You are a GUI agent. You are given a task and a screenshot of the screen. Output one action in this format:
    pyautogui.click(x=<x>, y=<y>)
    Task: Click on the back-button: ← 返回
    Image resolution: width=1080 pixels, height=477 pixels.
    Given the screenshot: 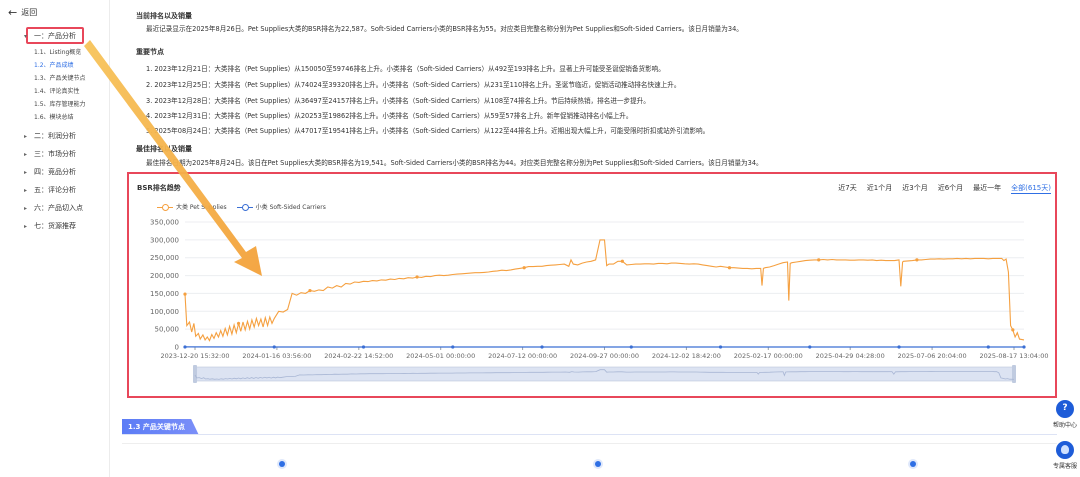 What is the action you would take?
    pyautogui.click(x=22, y=12)
    